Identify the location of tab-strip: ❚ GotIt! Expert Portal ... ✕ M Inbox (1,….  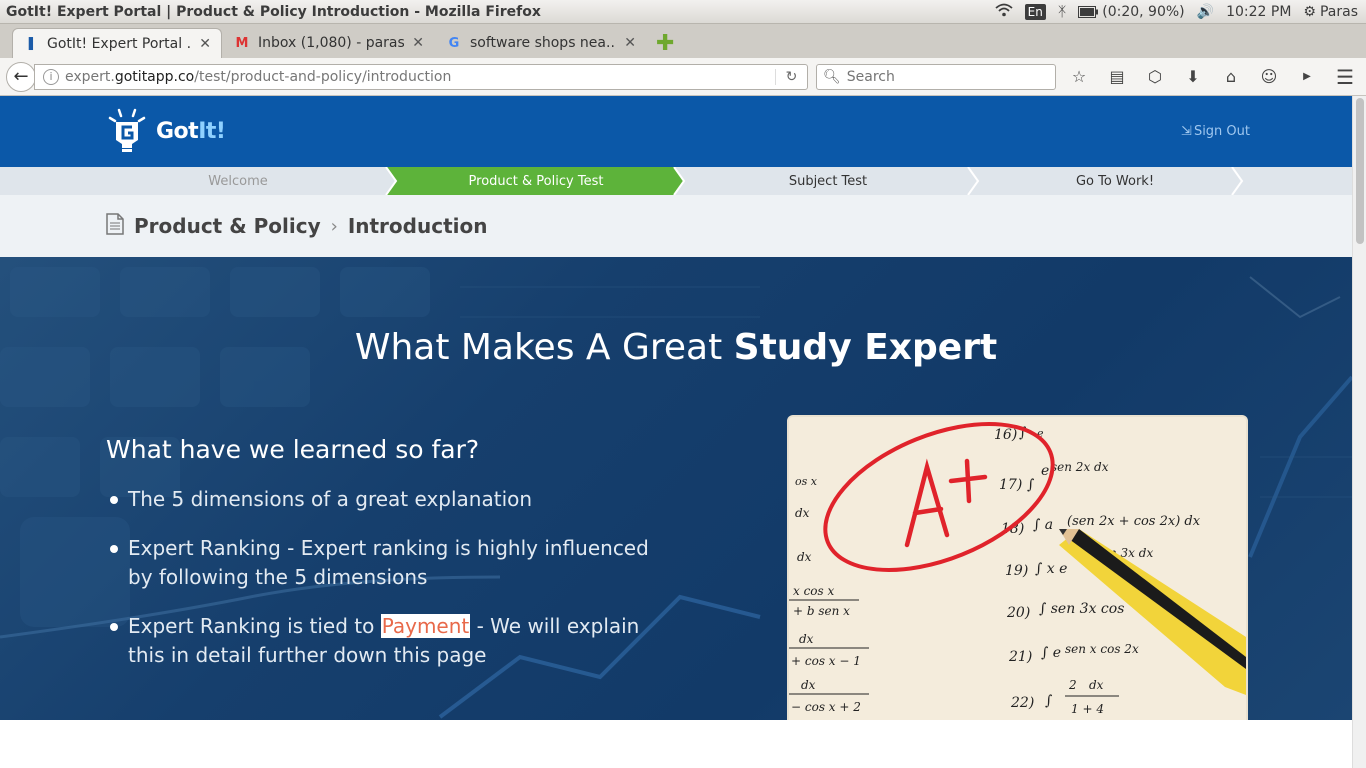
(683, 41).